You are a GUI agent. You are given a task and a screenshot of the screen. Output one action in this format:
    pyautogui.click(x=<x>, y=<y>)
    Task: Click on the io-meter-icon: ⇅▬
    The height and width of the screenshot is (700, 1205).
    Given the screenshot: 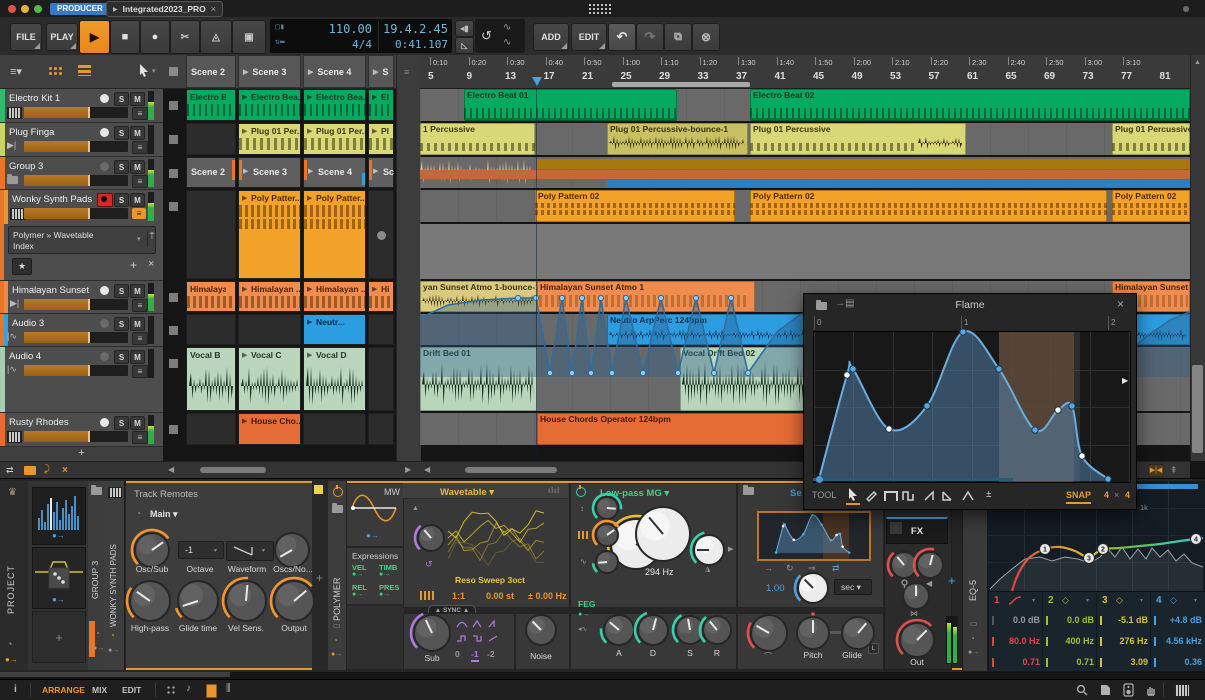 What is the action you would take?
    pyautogui.click(x=280, y=41)
    